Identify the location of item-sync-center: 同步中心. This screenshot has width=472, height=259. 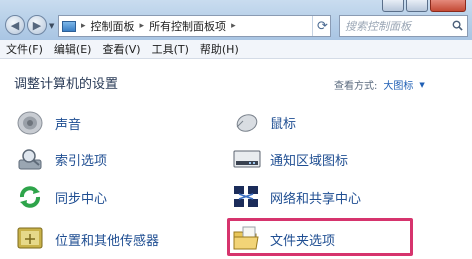
(81, 197).